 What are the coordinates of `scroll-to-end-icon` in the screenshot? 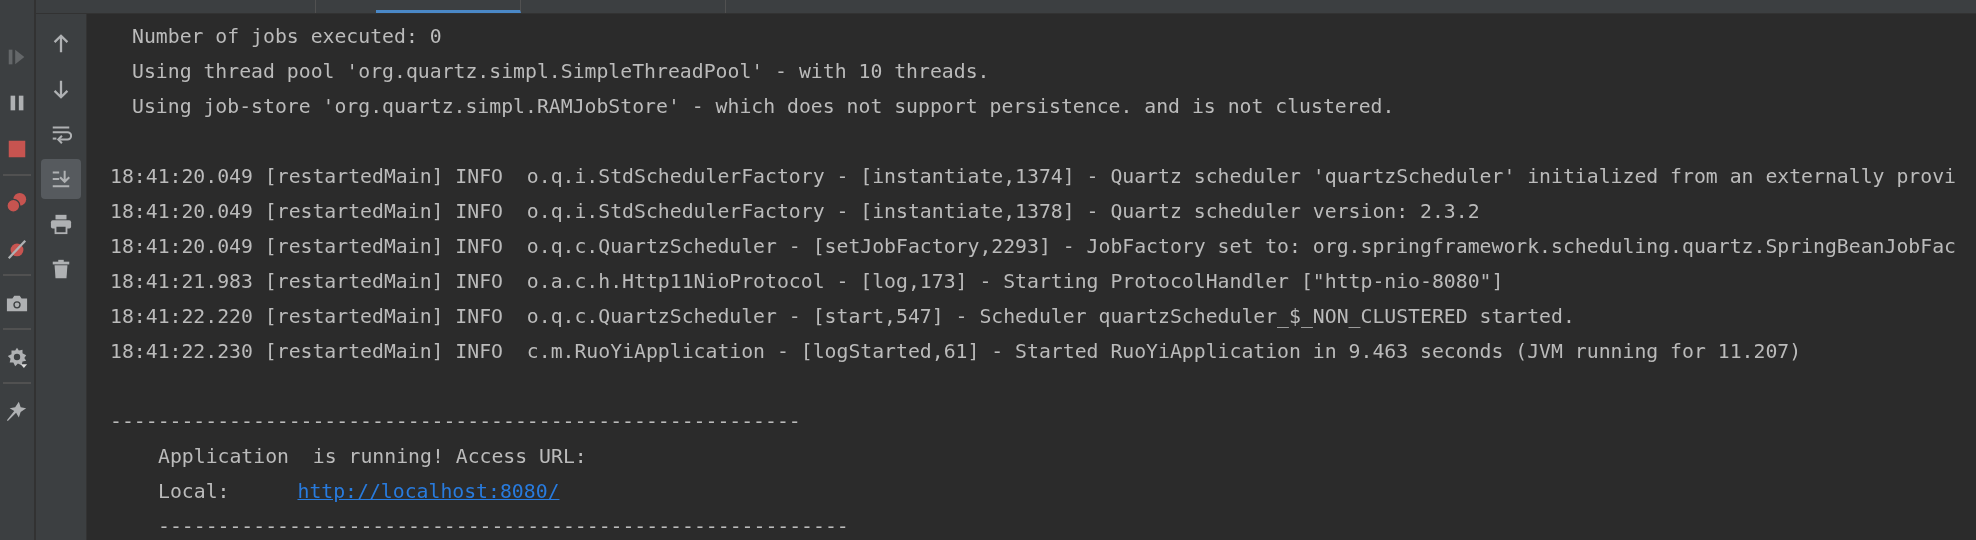 It's located at (61, 179).